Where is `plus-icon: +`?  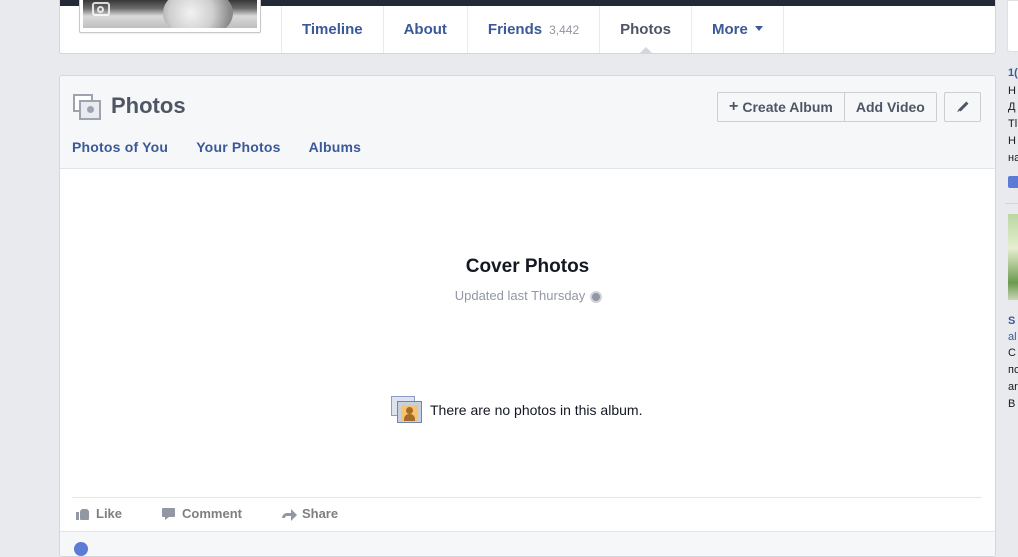 plus-icon: + is located at coordinates (734, 106).